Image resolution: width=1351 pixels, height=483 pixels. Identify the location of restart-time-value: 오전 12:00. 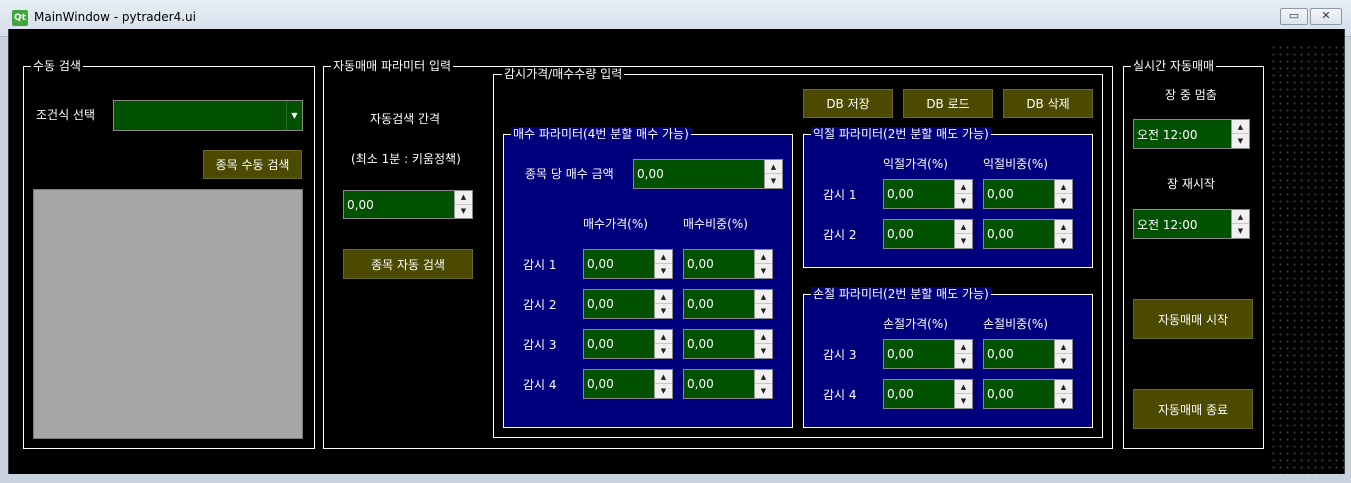
(1167, 224).